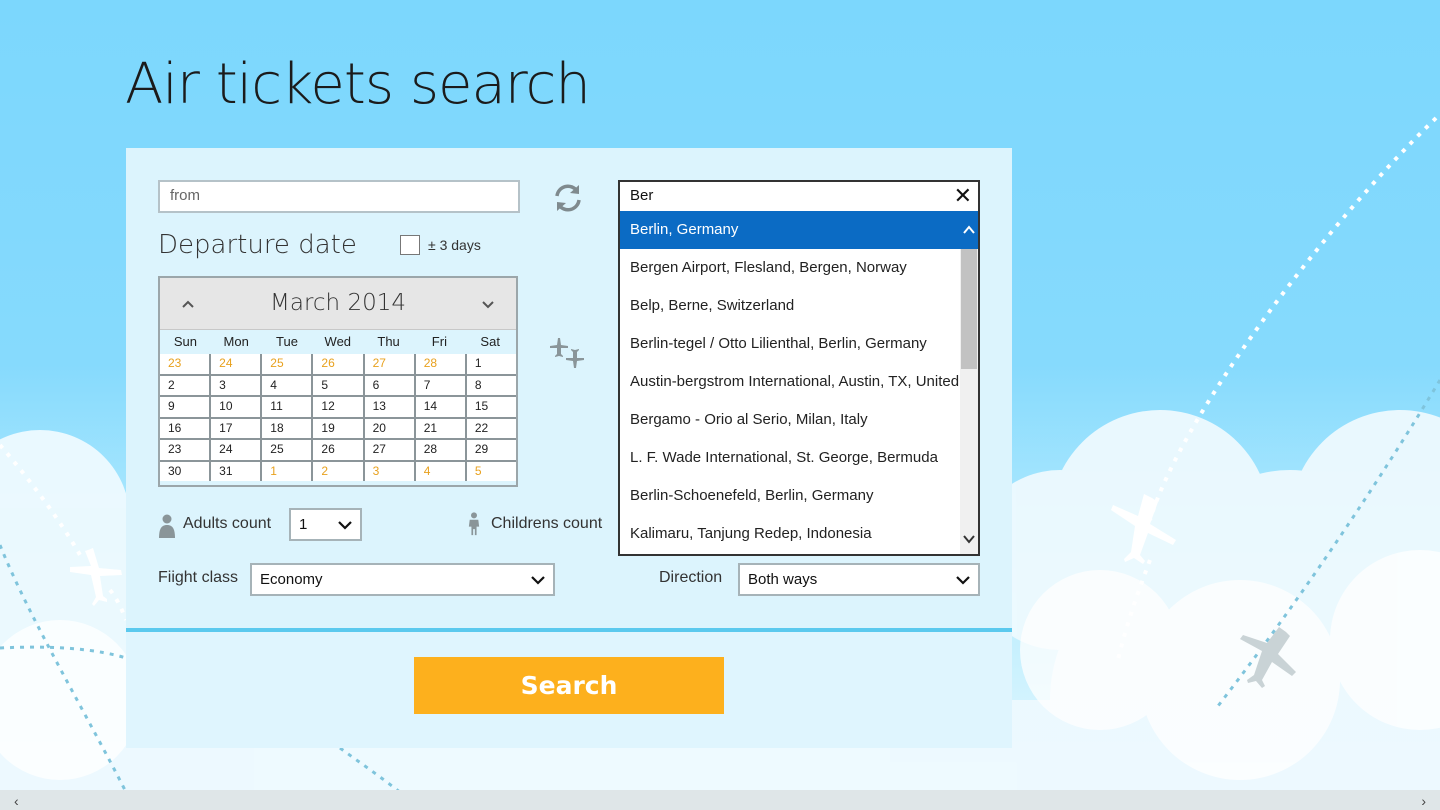  What do you see at coordinates (325, 524) in the screenshot?
I see `adults-count-select: 1` at bounding box center [325, 524].